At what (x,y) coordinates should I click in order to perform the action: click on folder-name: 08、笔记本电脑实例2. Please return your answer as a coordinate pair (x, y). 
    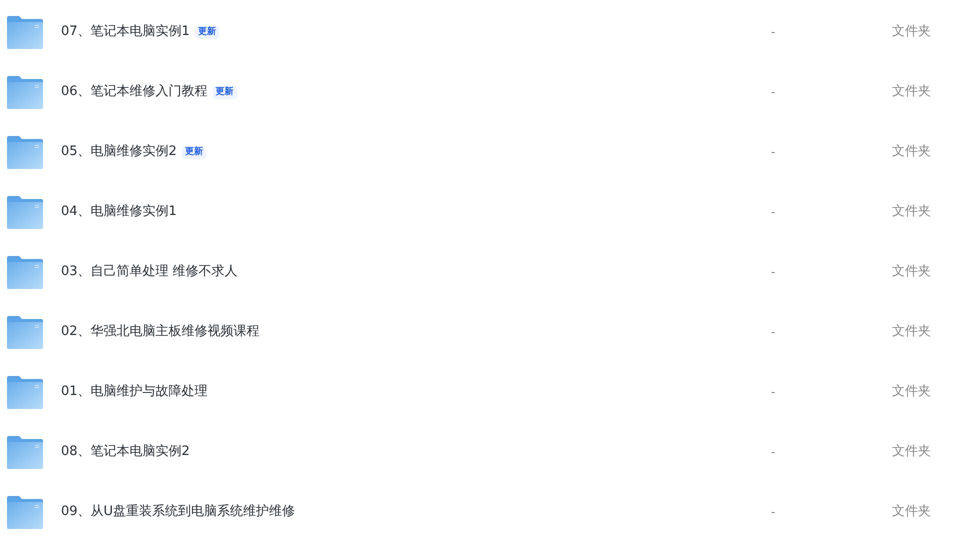
    Looking at the image, I should click on (125, 452).